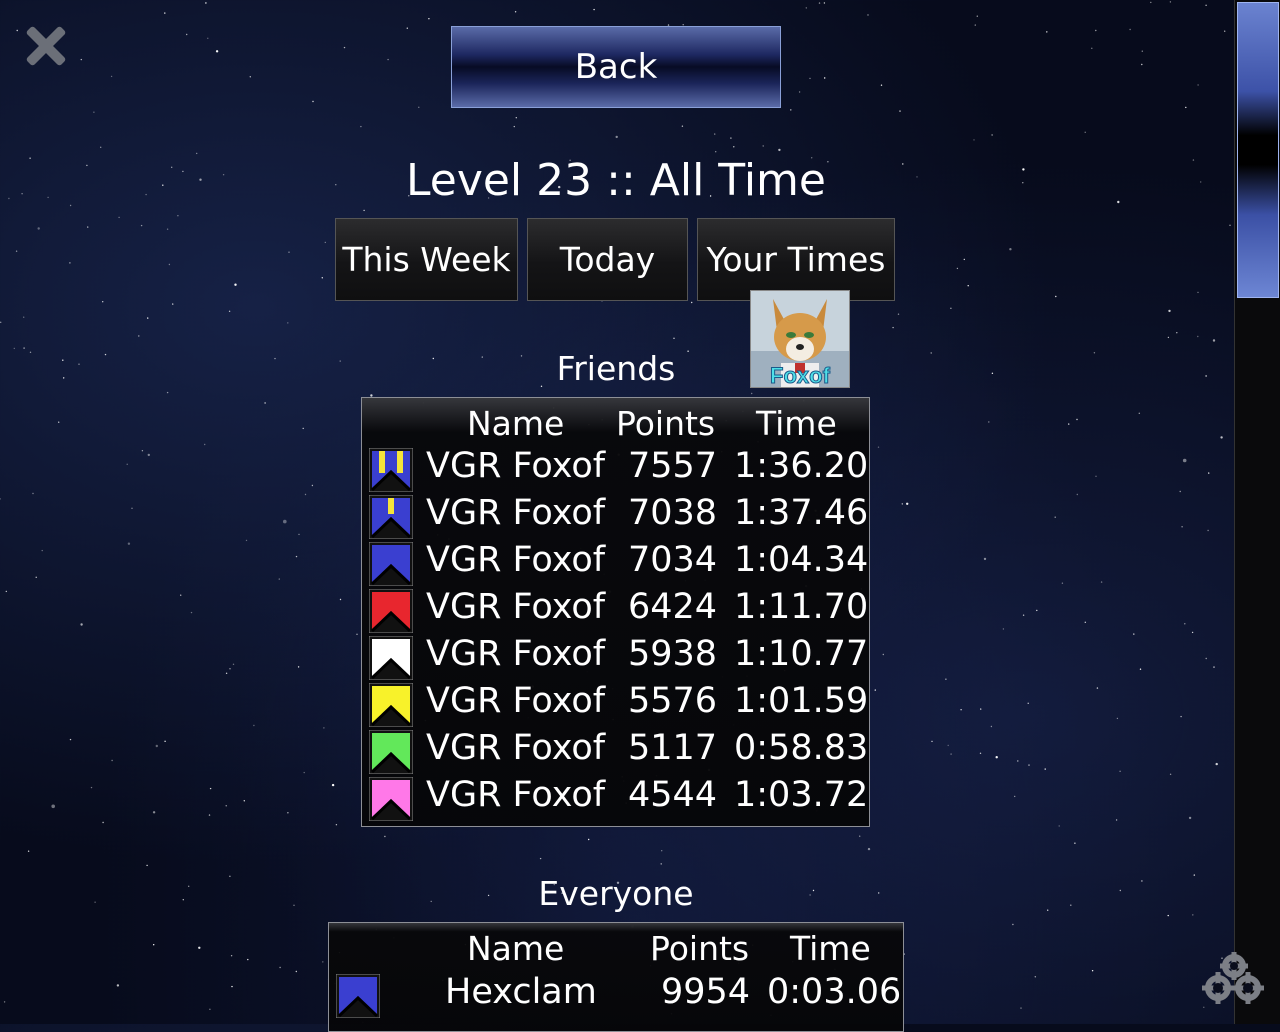  I want to click on table-row: VGR Foxof 5117 0:58.83, so click(615, 751).